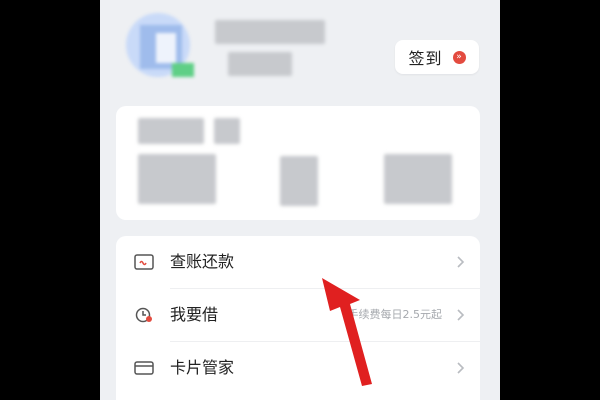 The width and height of the screenshot is (600, 400). What do you see at coordinates (162, 46) in the screenshot?
I see `avatar` at bounding box center [162, 46].